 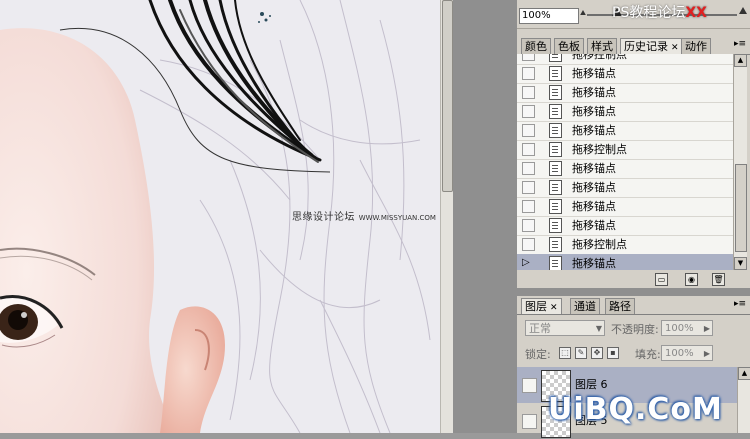 I want to click on workspace-background, so click(x=485, y=216).